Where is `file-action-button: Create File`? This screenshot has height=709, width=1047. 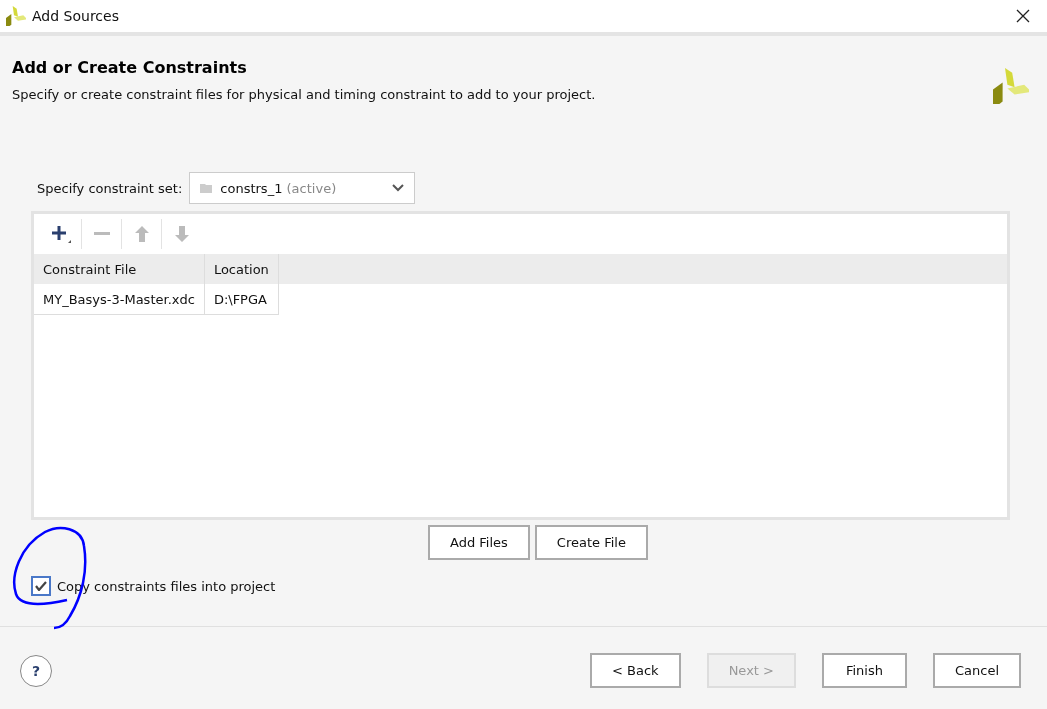 file-action-button: Create File is located at coordinates (591, 542).